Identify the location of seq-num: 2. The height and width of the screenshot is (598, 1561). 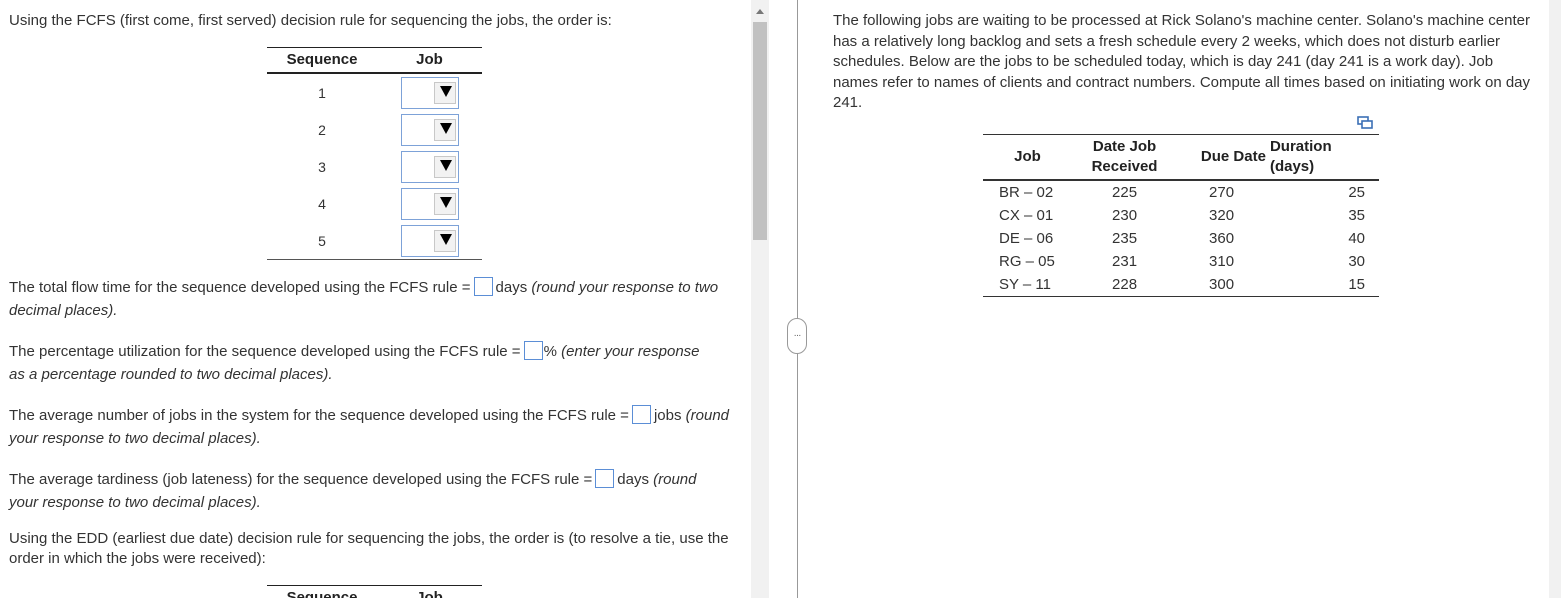
(322, 129).